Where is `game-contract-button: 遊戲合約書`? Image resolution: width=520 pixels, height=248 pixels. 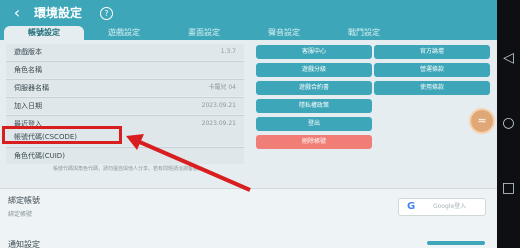
game-contract-button: 遊戲合約書 is located at coordinates (314, 88).